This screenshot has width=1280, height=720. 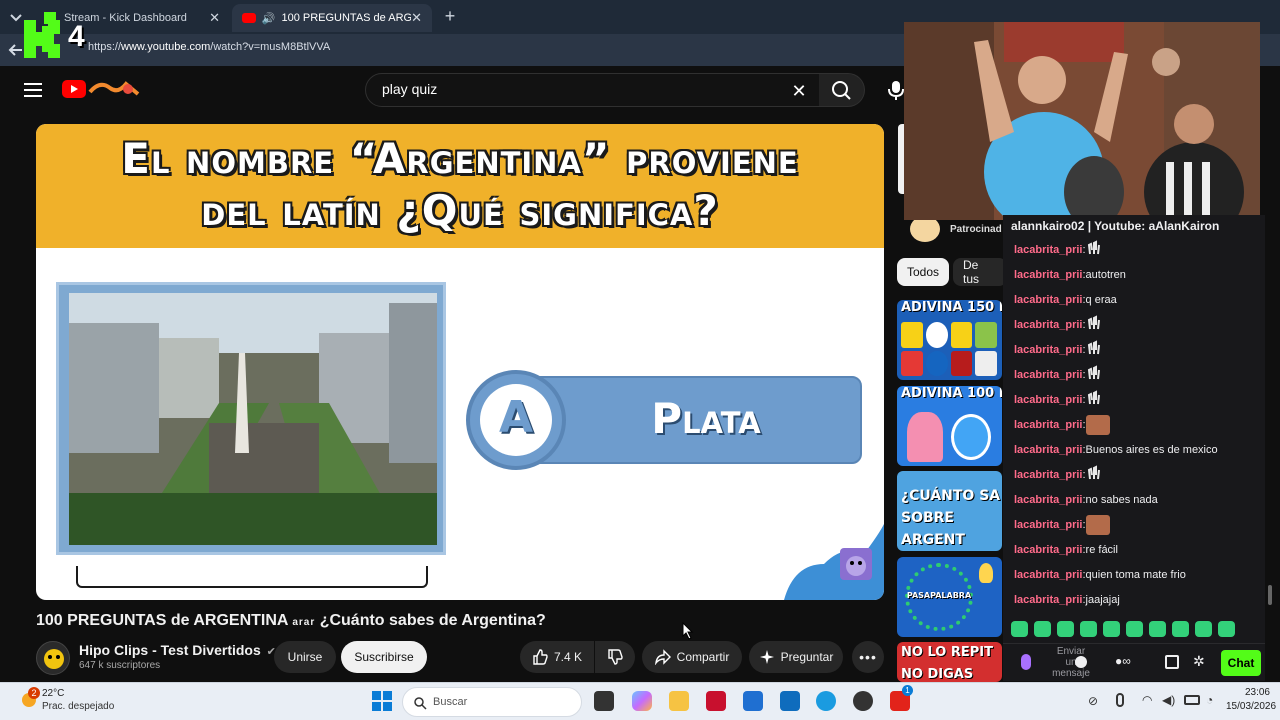 I want to click on menu-hamburger-icon, so click(x=33, y=90).